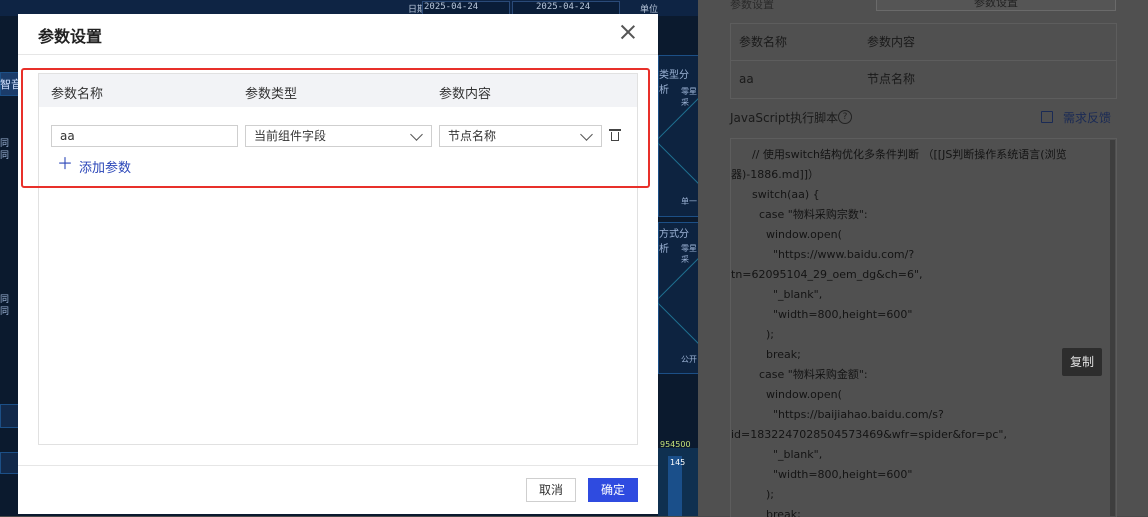 Image resolution: width=1148 pixels, height=517 pixels. Describe the element at coordinates (891, 42) in the screenshot. I see `param-table-header-content: 参数内容` at that location.